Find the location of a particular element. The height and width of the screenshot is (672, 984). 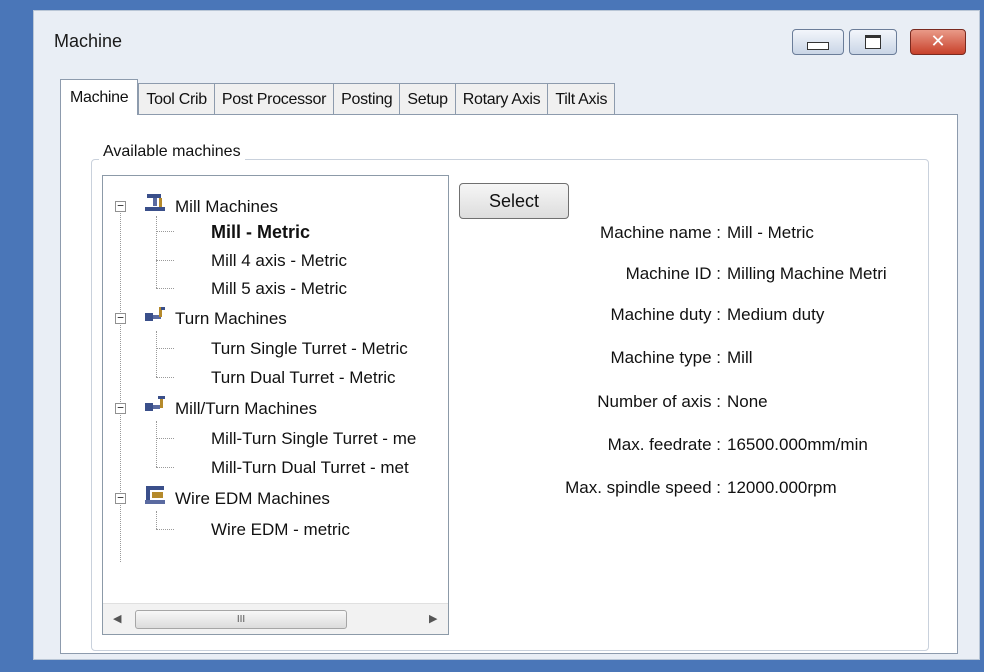

scroll-thumb: III is located at coordinates (241, 619).